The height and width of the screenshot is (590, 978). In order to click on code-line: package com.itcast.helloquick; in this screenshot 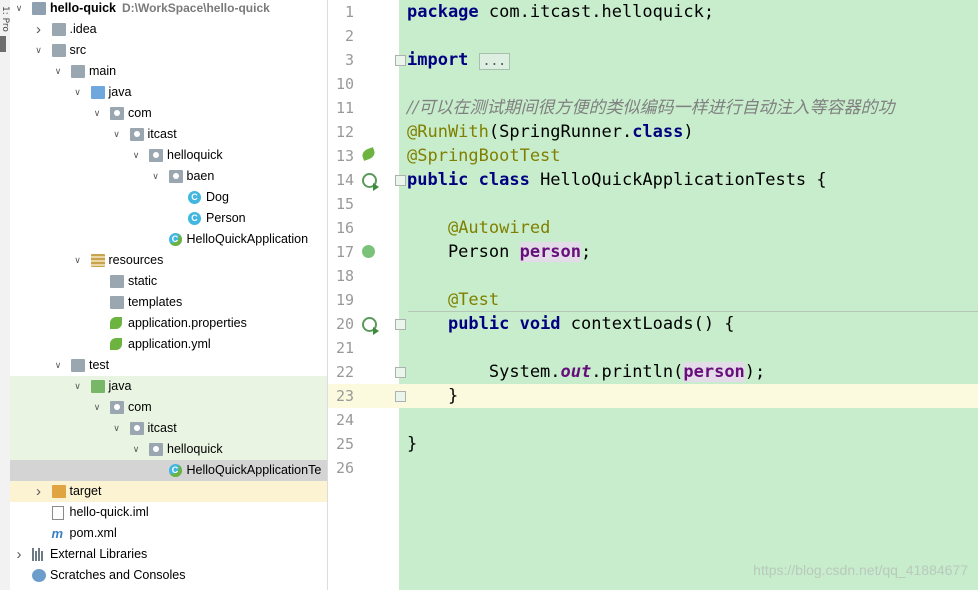, I will do `click(560, 12)`.